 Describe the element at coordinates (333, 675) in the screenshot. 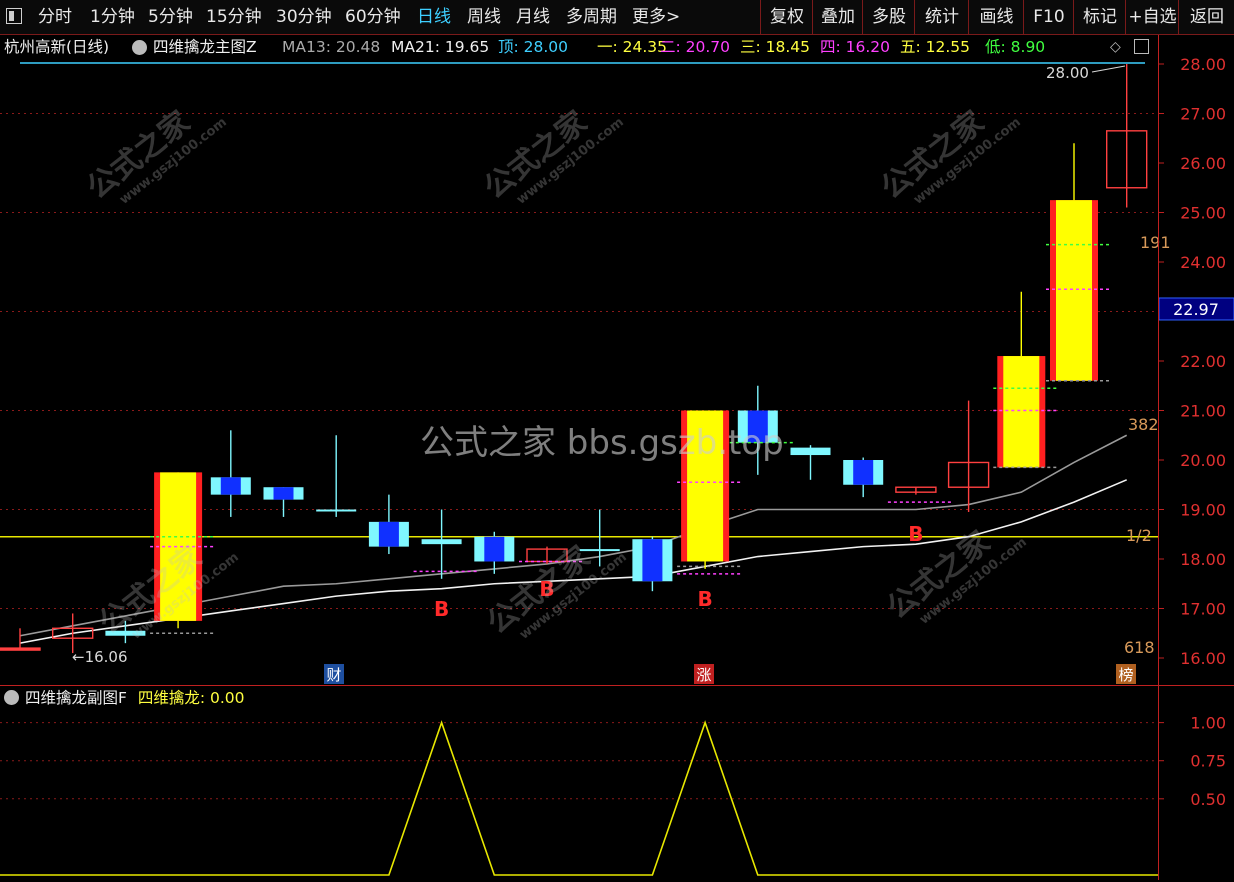

I see `event-marker-0: 财` at that location.